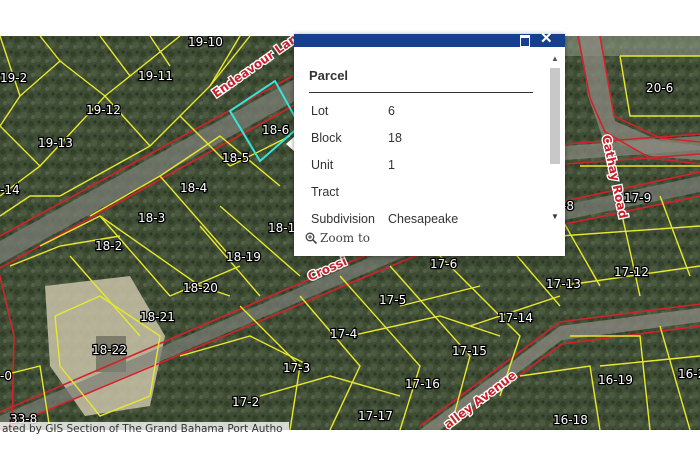  I want to click on scroll-down-icon: ▼, so click(555, 216).